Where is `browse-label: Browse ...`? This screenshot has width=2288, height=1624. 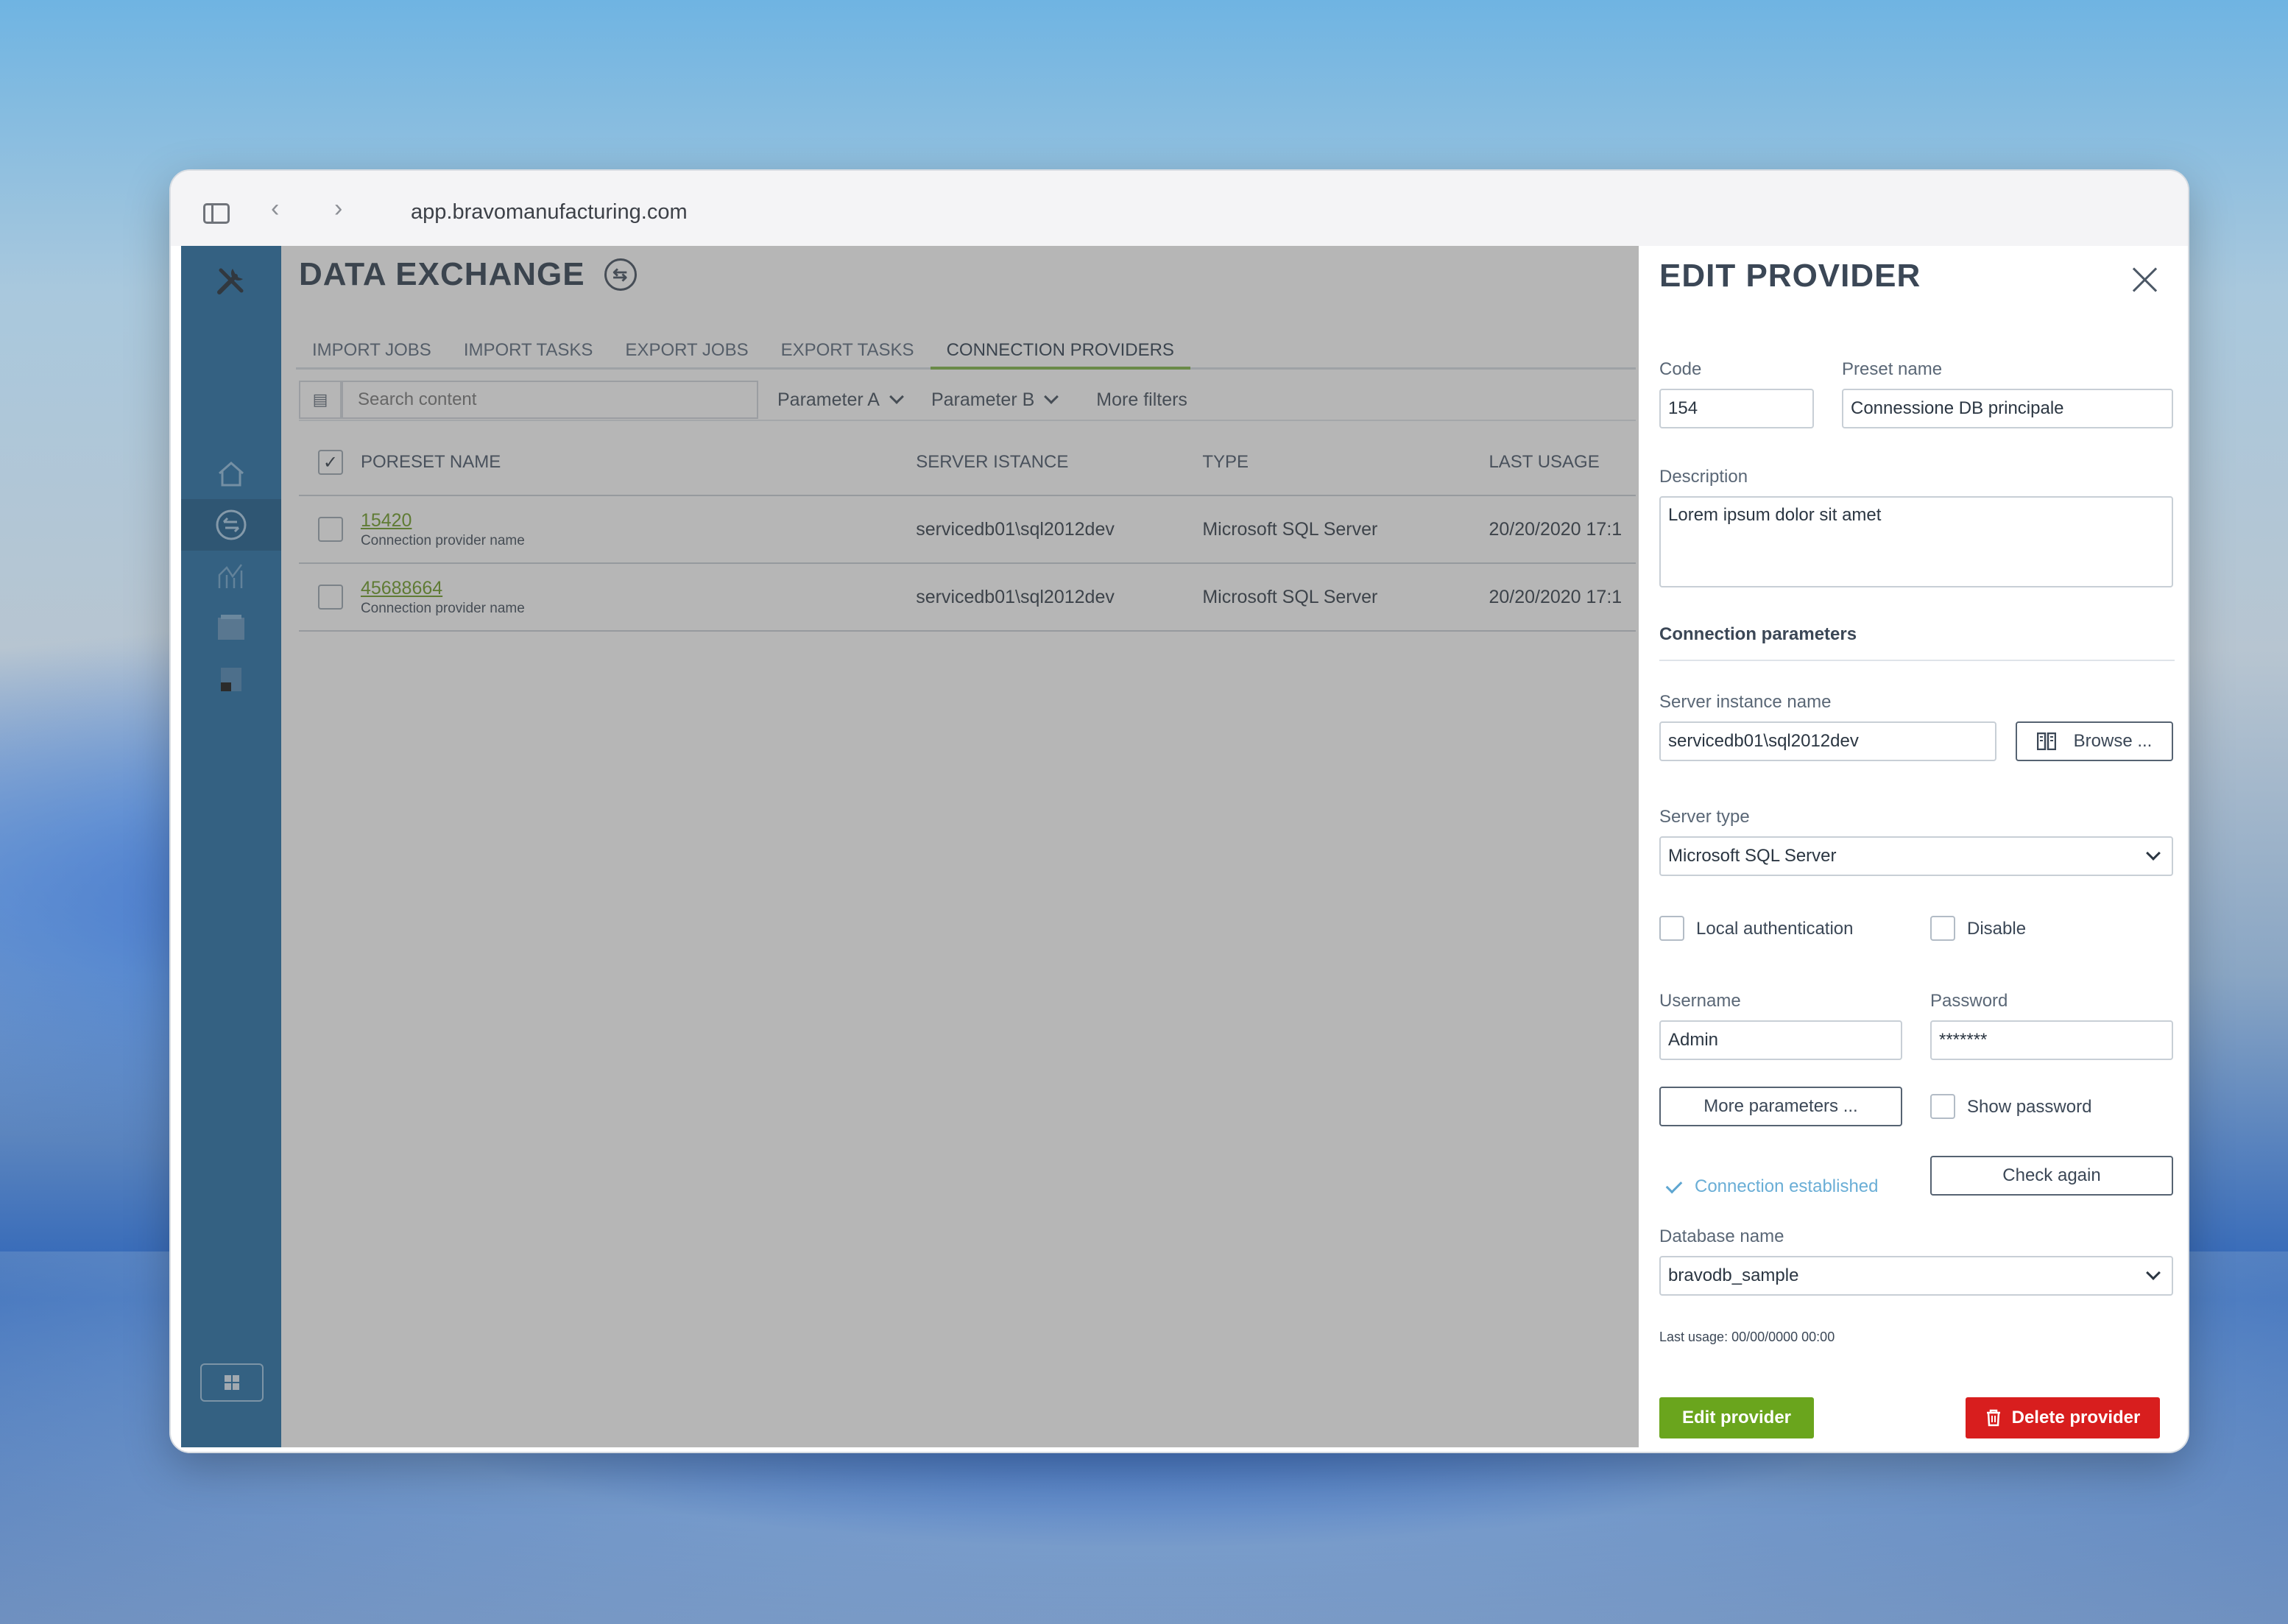 browse-label: Browse ... is located at coordinates (2113, 741).